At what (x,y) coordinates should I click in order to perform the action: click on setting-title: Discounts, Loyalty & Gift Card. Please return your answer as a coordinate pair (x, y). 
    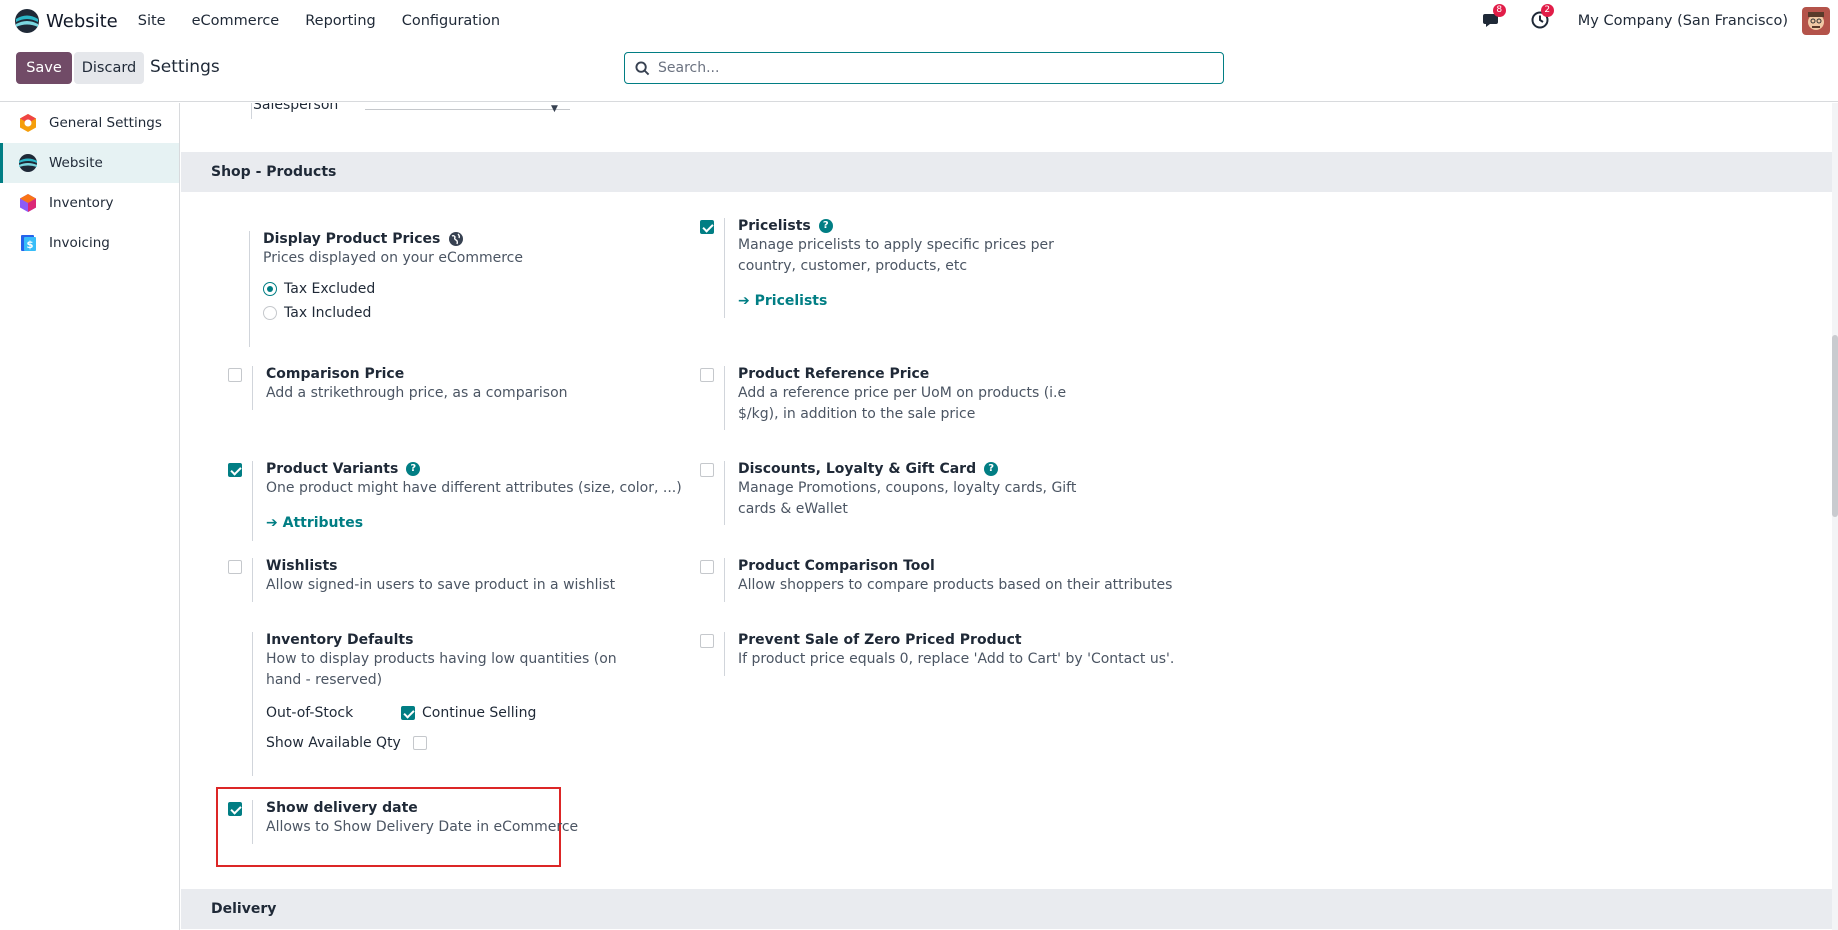
    Looking at the image, I should click on (857, 469).